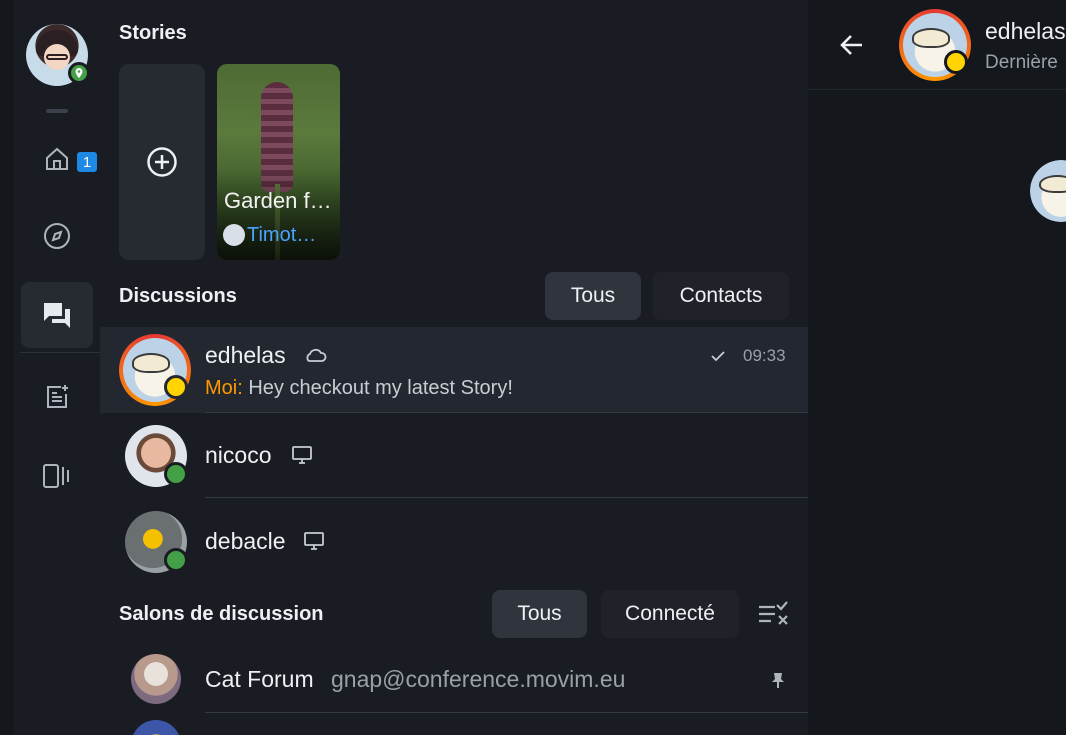 Image resolution: width=1066 pixels, height=735 pixels. What do you see at coordinates (1025, 31) in the screenshot?
I see `chat-contact-name: edhelas` at bounding box center [1025, 31].